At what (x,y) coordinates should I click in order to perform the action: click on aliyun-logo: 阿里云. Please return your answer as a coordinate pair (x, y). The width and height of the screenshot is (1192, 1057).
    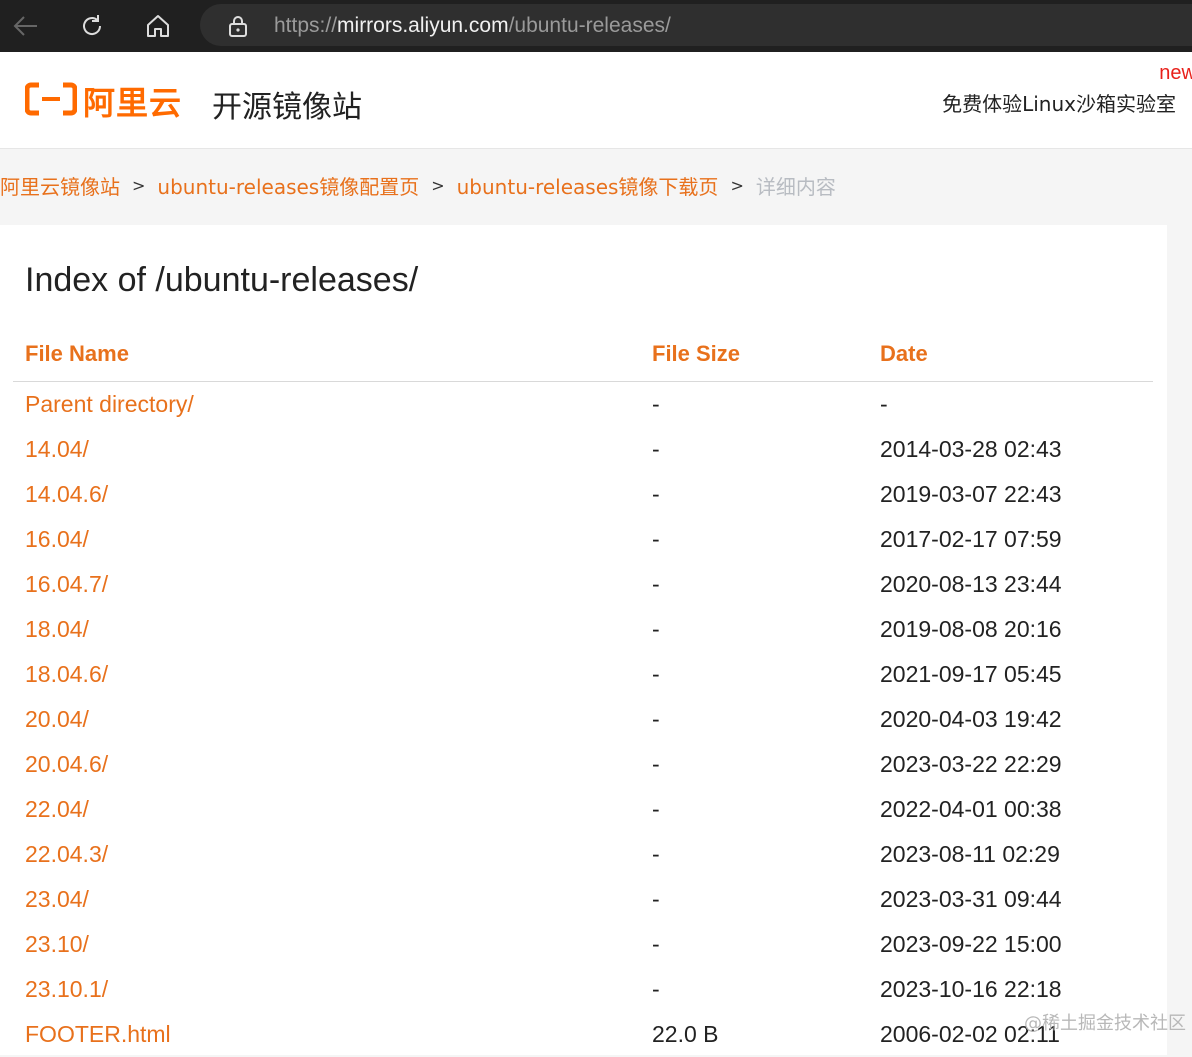
    Looking at the image, I should click on (103, 101).